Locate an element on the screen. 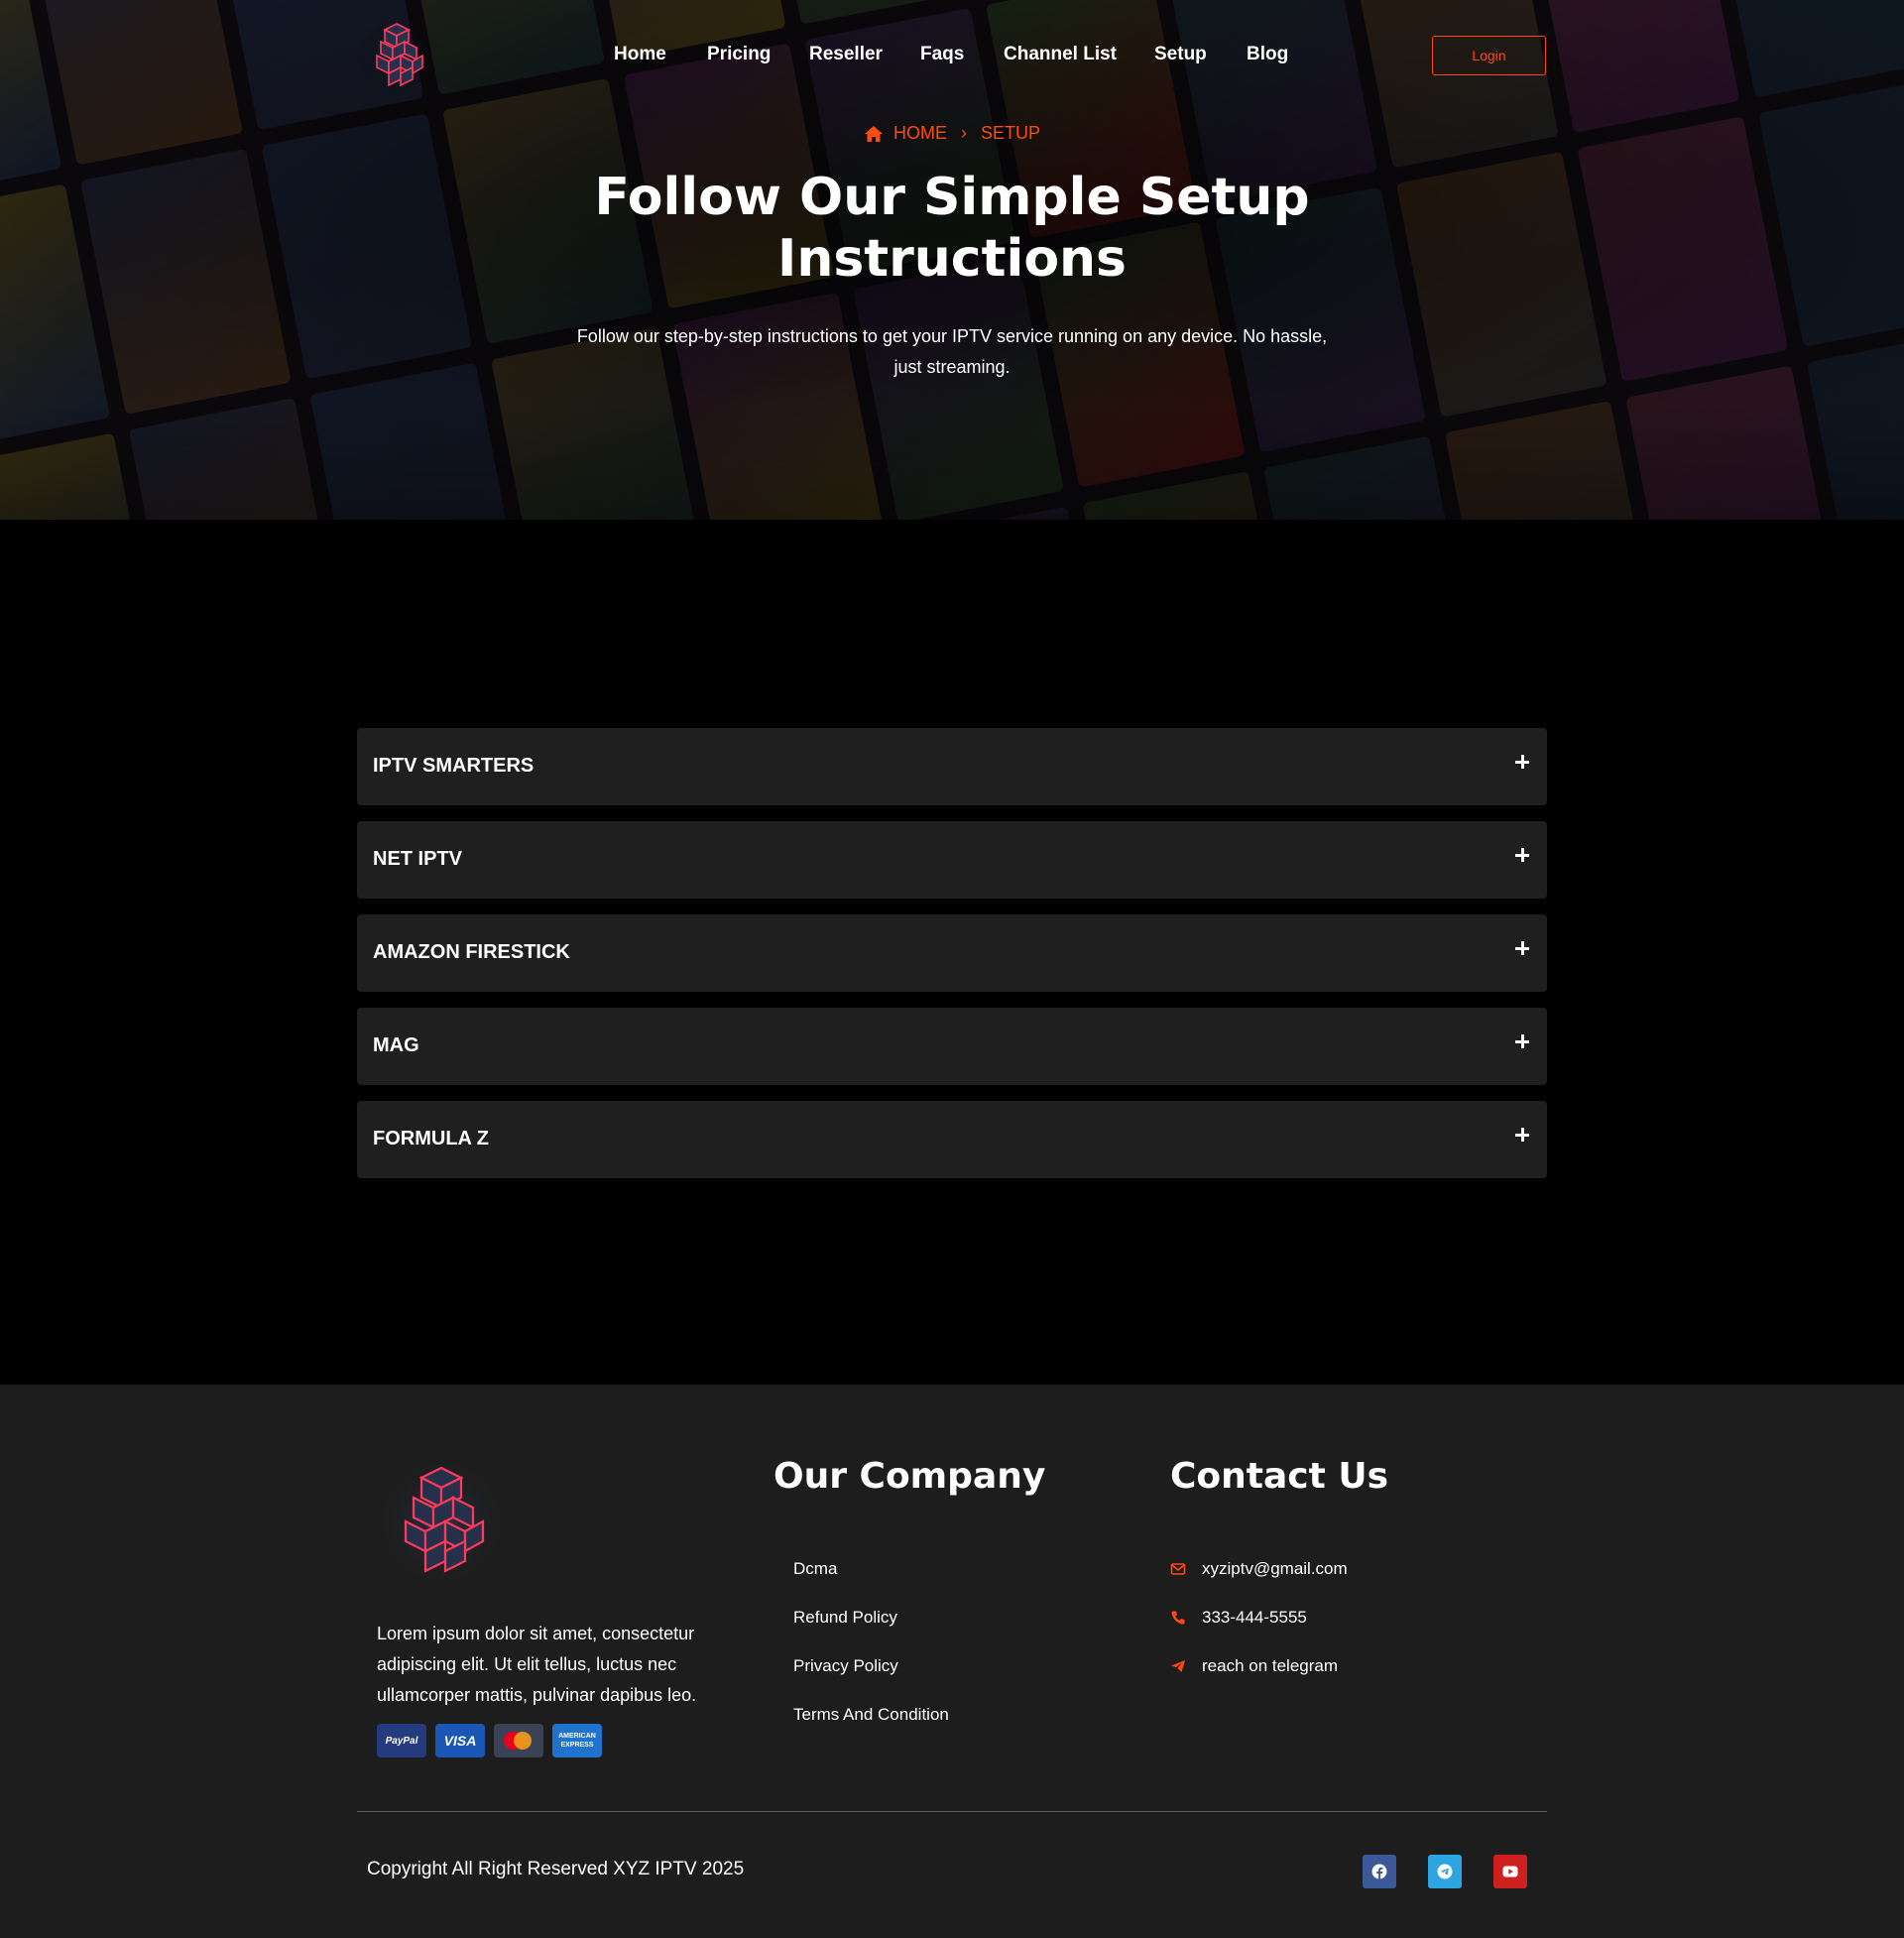 This screenshot has height=1938, width=1904. visa-icon: VISA is located at coordinates (460, 1740).